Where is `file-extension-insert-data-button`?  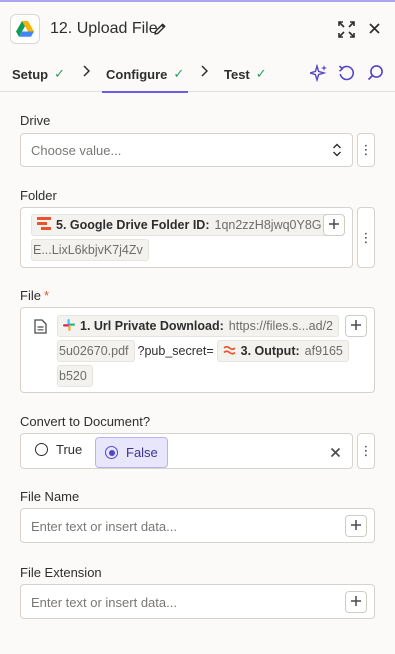
file-extension-insert-data-button is located at coordinates (356, 602).